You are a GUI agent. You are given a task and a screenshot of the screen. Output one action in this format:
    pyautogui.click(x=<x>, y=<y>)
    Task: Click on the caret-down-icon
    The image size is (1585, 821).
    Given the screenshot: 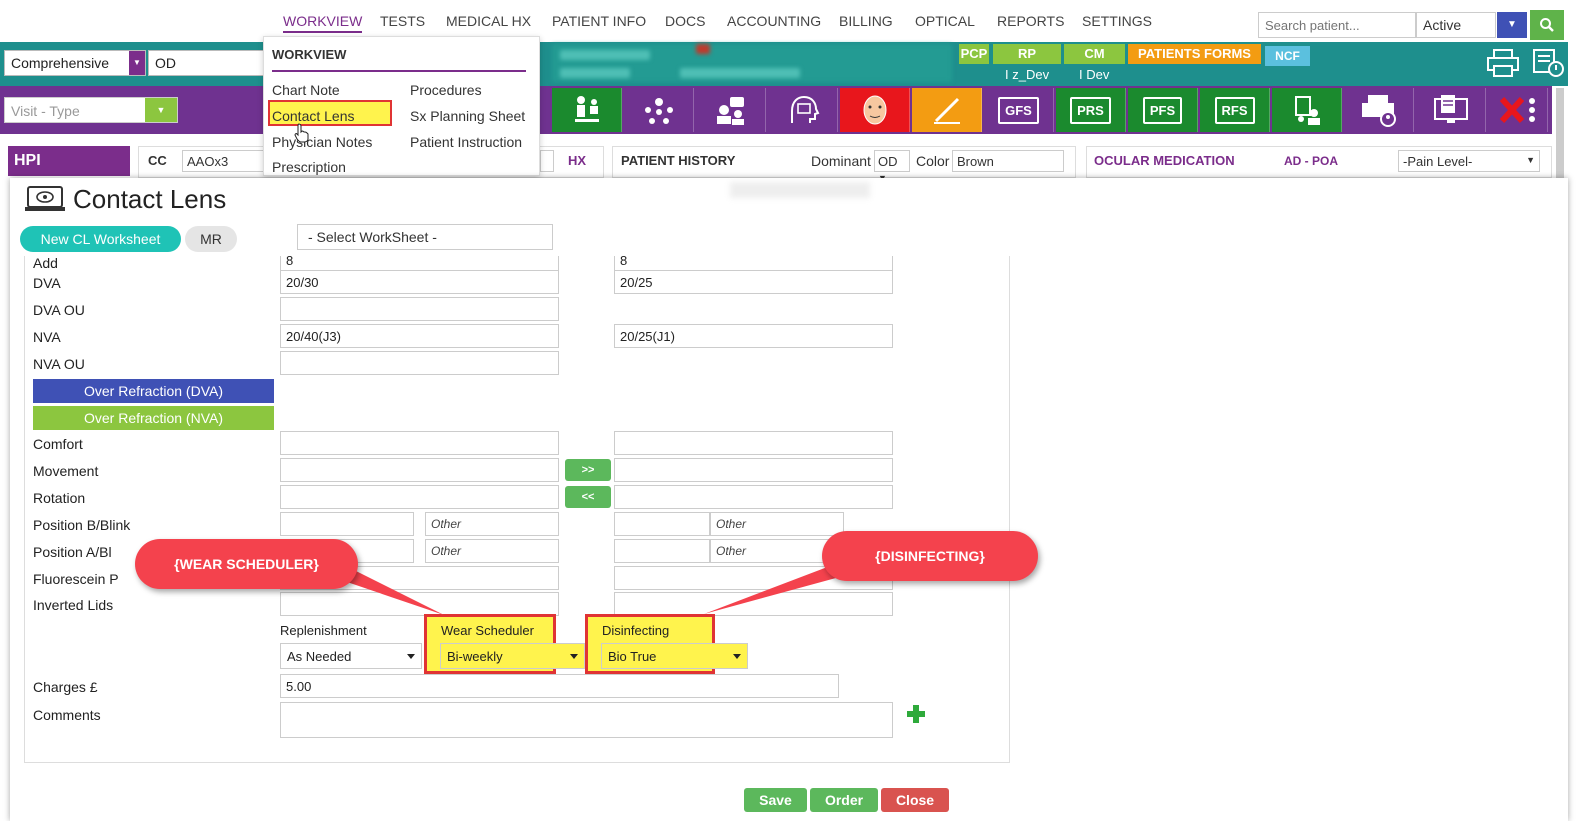 What is the action you would take?
    pyautogui.click(x=737, y=656)
    